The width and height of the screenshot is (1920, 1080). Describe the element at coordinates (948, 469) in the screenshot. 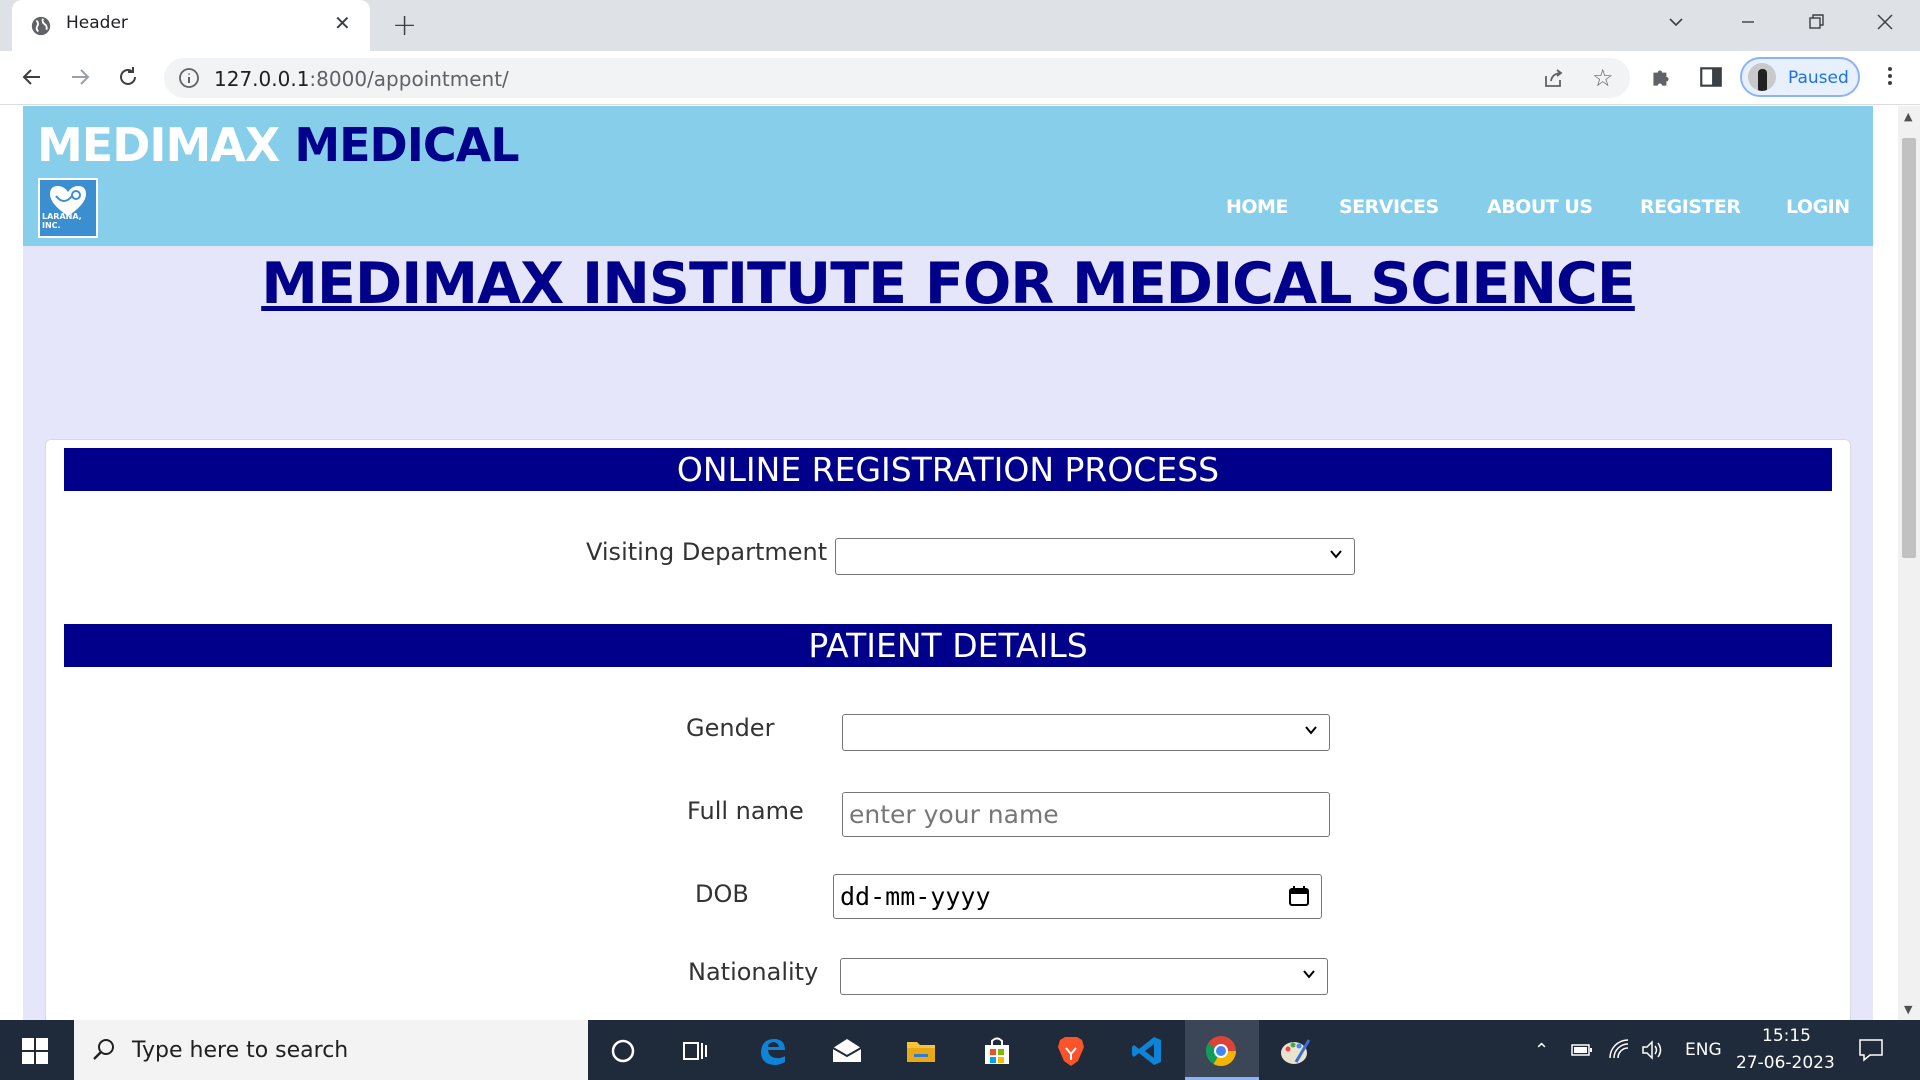

I see `section-header-registration: ONLINE REGISTRATION PROCESS` at that location.